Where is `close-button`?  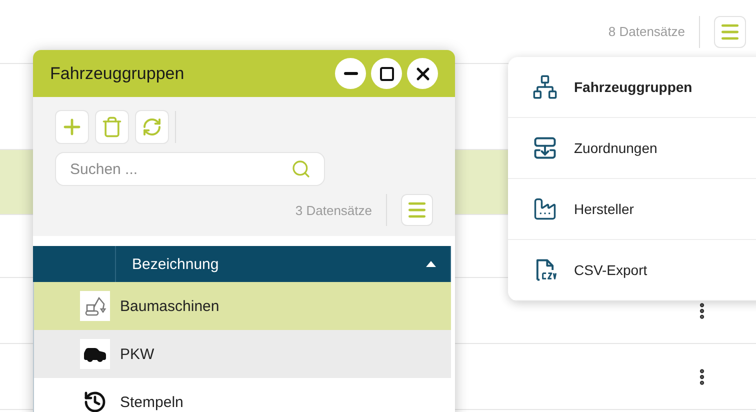
close-button is located at coordinates (422, 73).